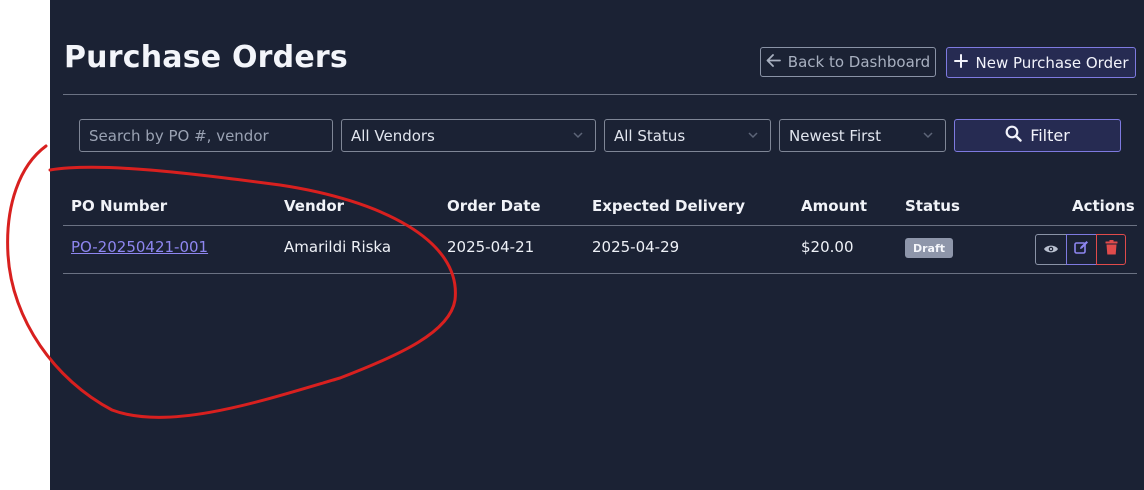  I want to click on vendor-cell: Amarildi Riska, so click(338, 247).